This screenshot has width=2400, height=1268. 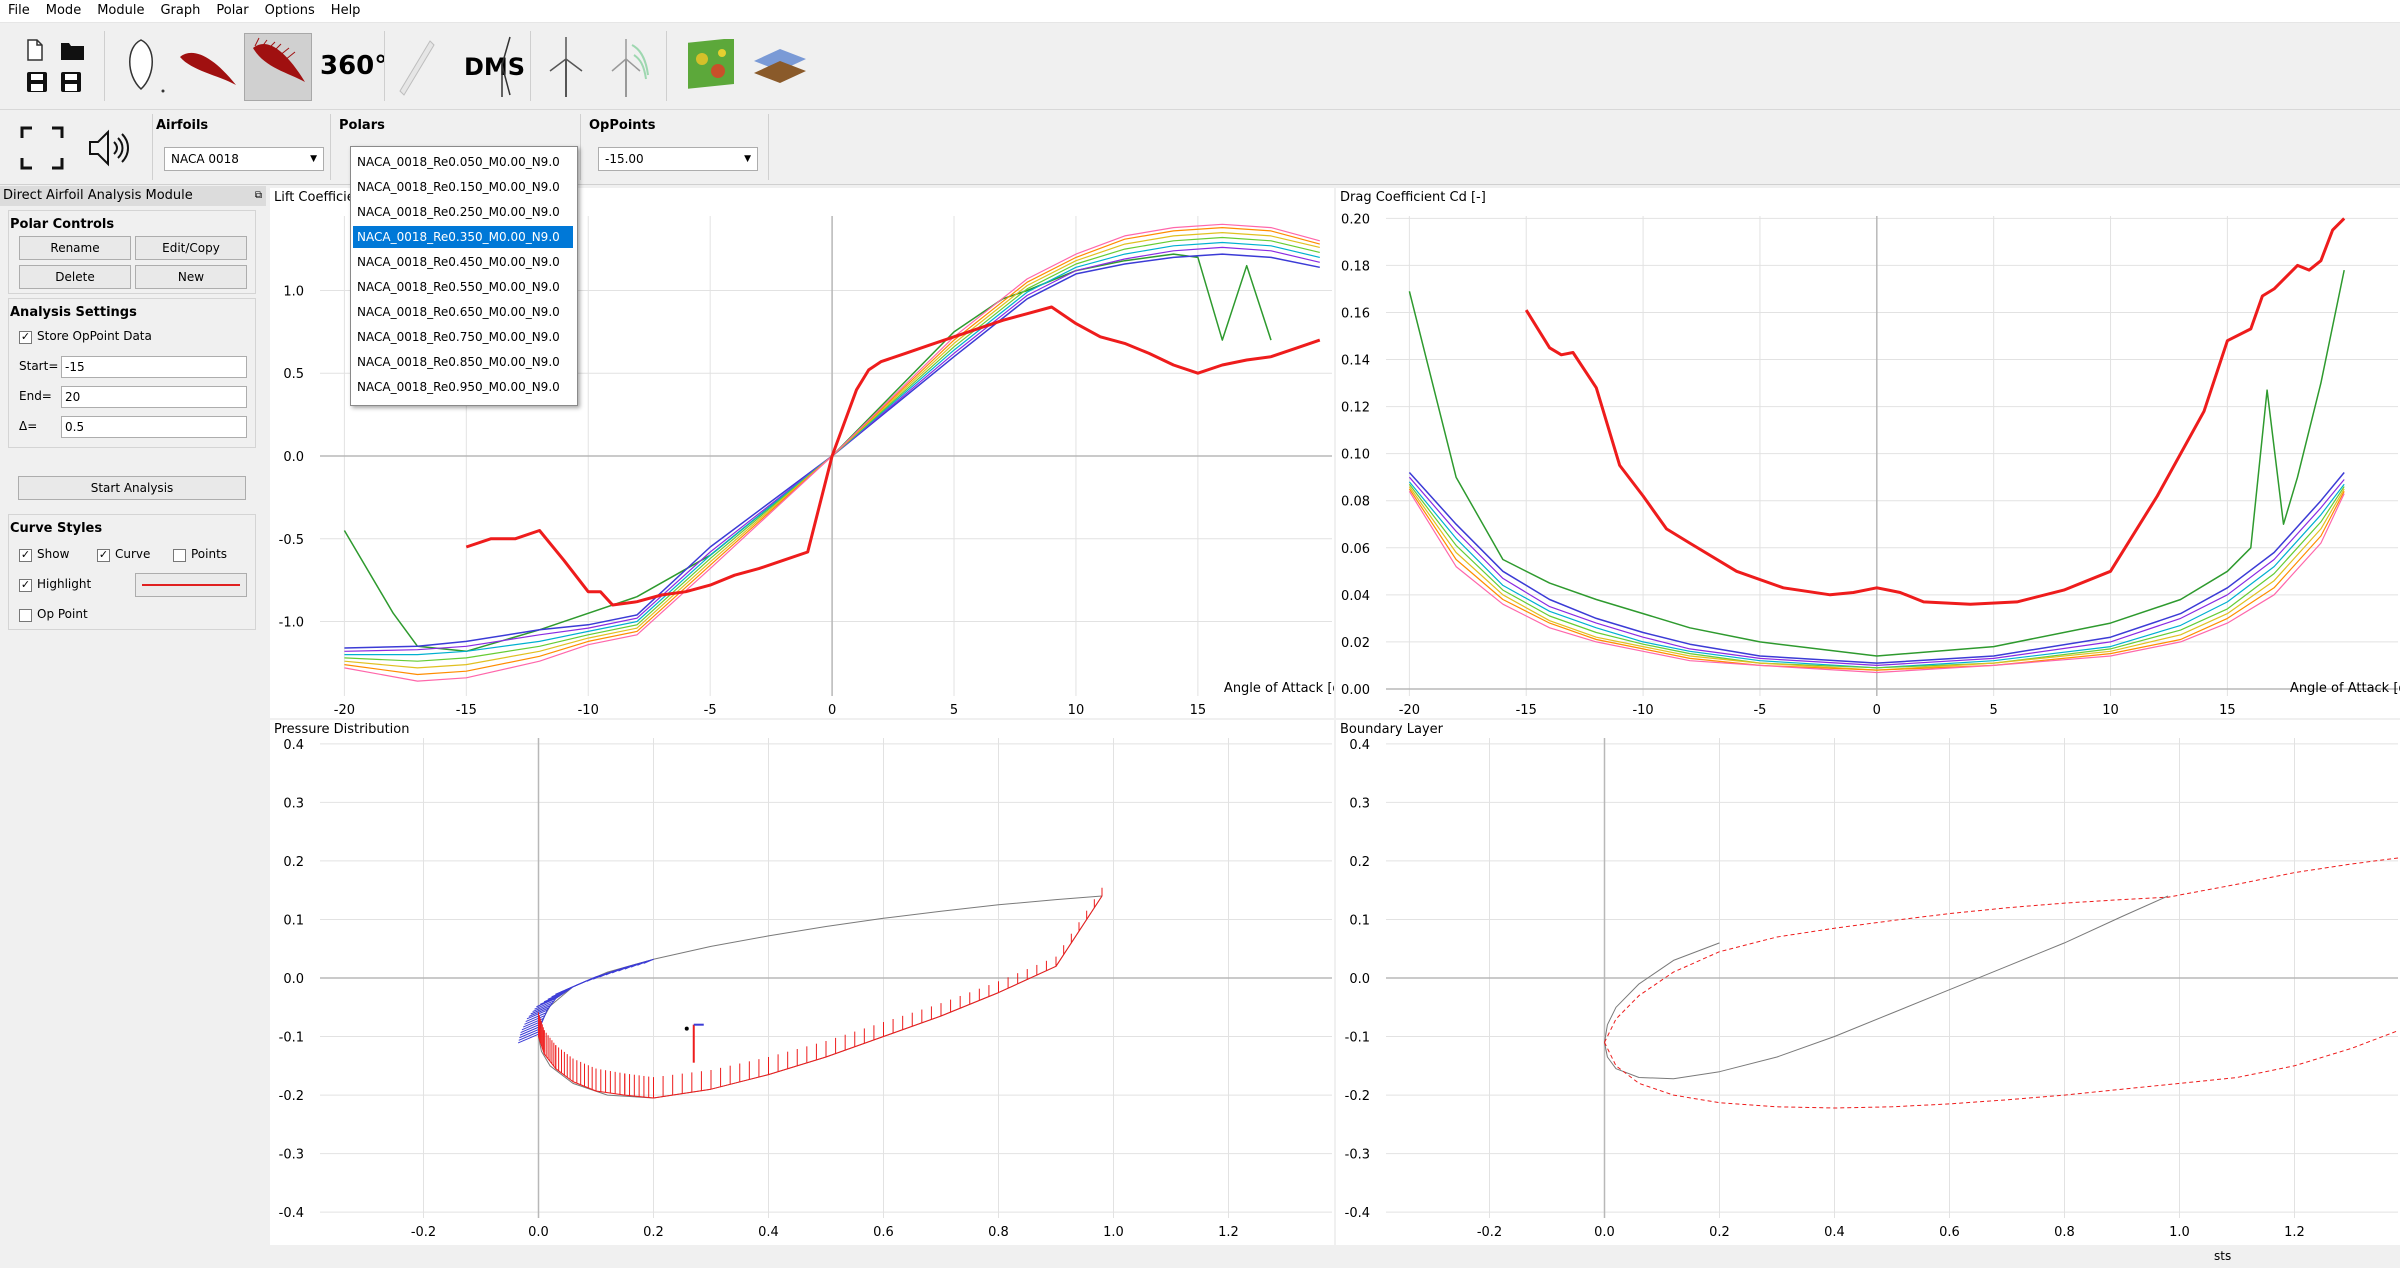 I want to click on airfoils-label: Airfoils, so click(x=182, y=125).